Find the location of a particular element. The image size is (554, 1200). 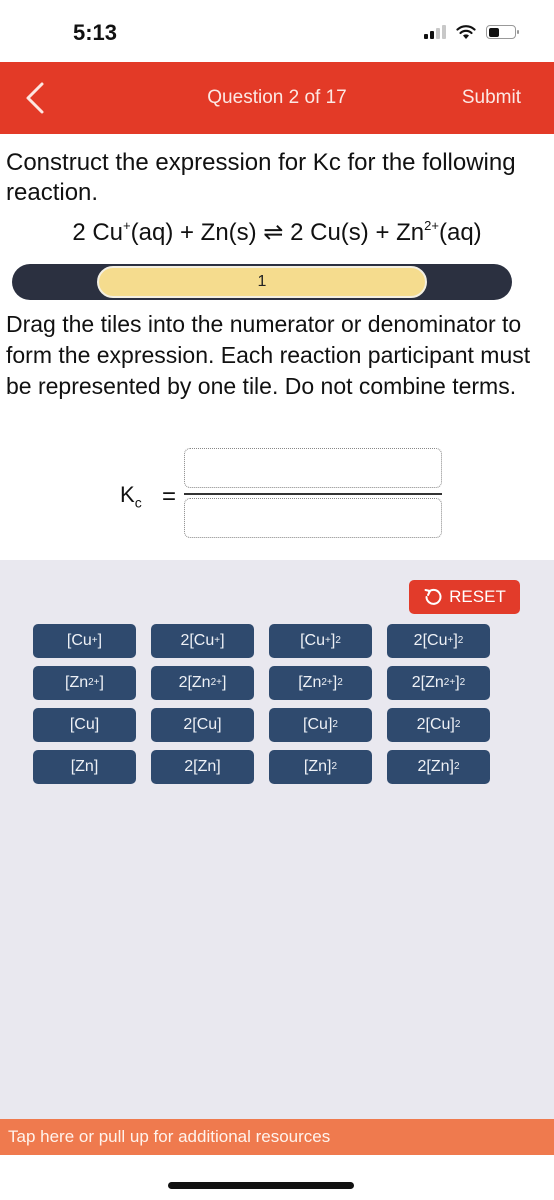

concentration-tile: 2[Zn] 2 is located at coordinates (438, 767).